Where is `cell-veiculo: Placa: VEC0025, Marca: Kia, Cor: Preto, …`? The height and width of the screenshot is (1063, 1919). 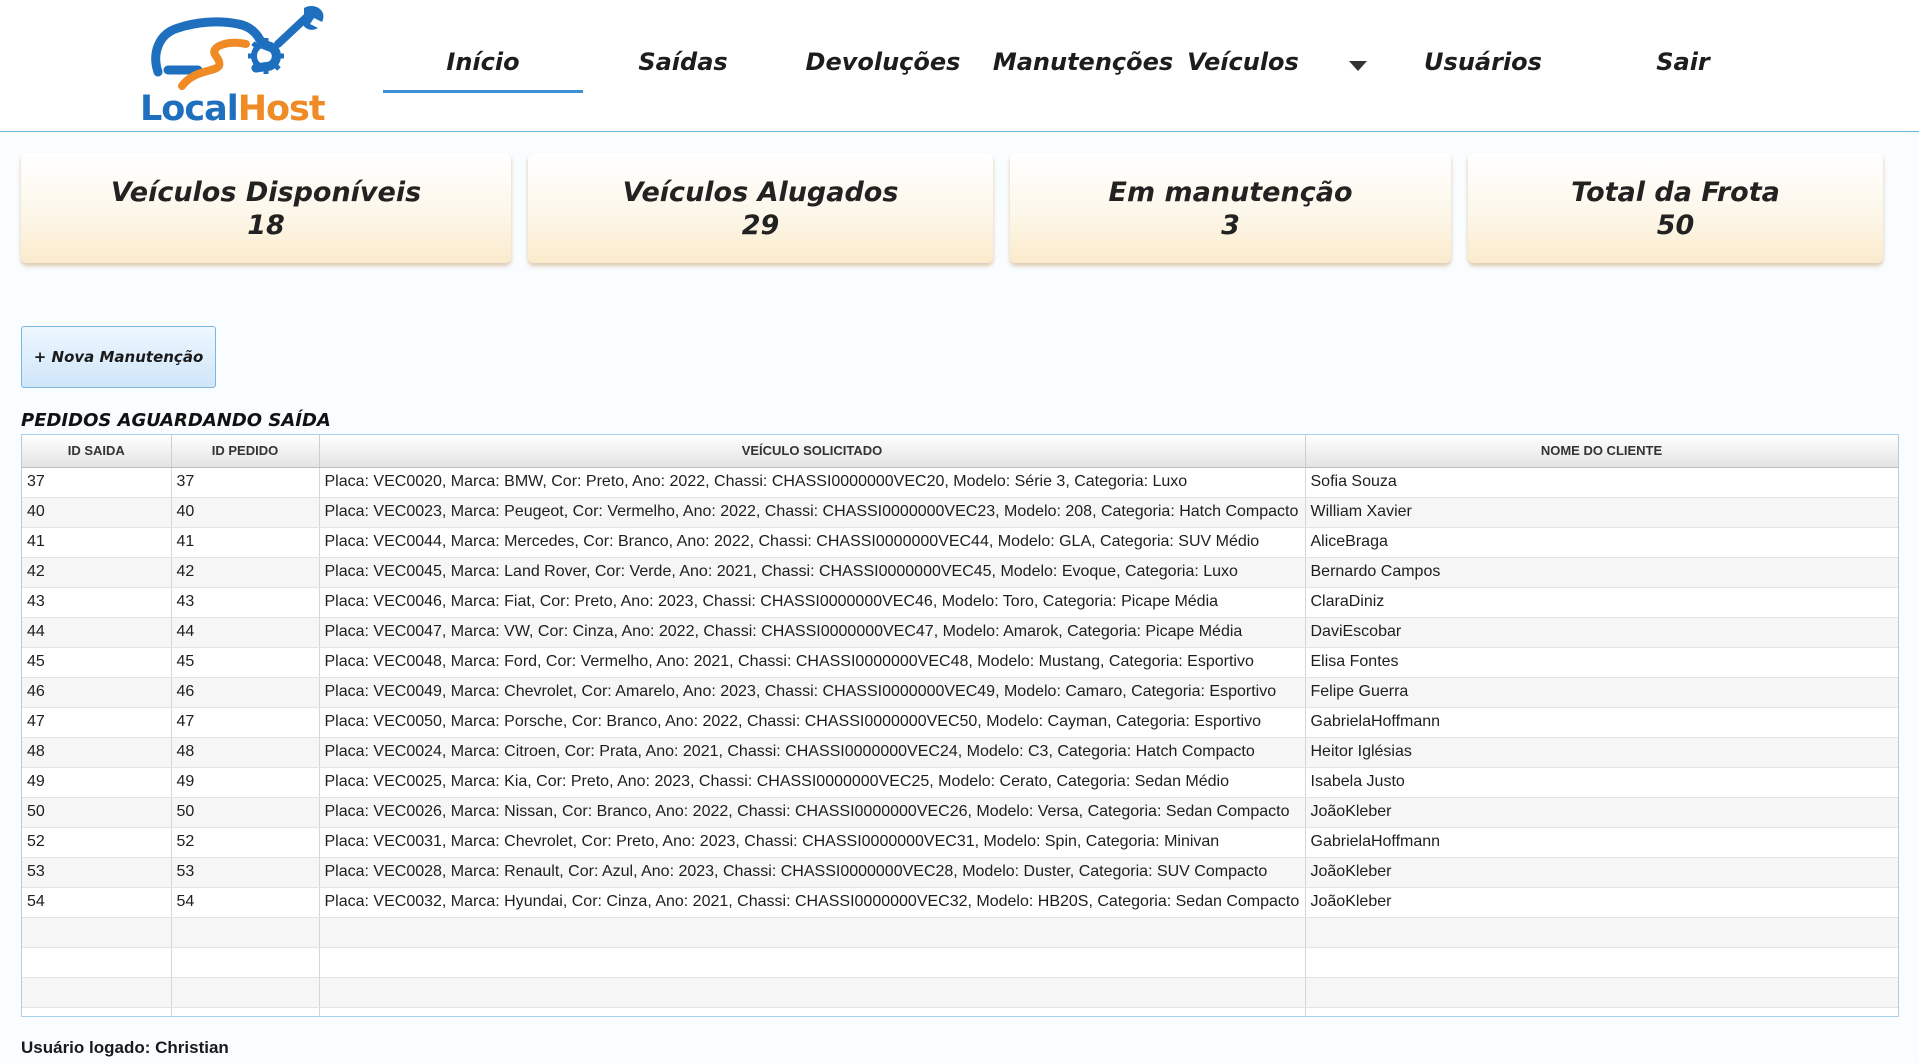 cell-veiculo: Placa: VEC0025, Marca: Kia, Cor: Preto, … is located at coordinates (812, 782).